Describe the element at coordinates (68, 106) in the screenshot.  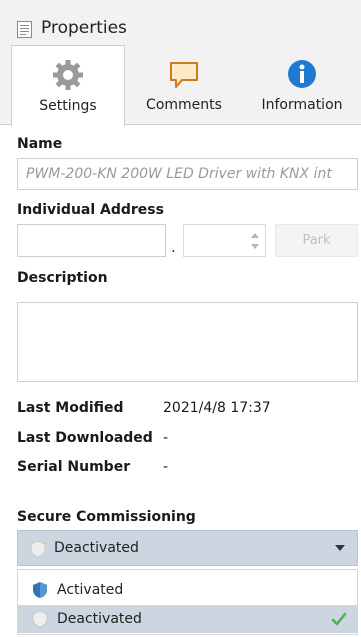
I see `tab-label: Settings` at that location.